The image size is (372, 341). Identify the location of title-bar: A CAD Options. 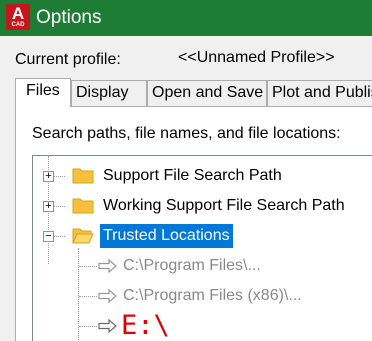
(186, 18).